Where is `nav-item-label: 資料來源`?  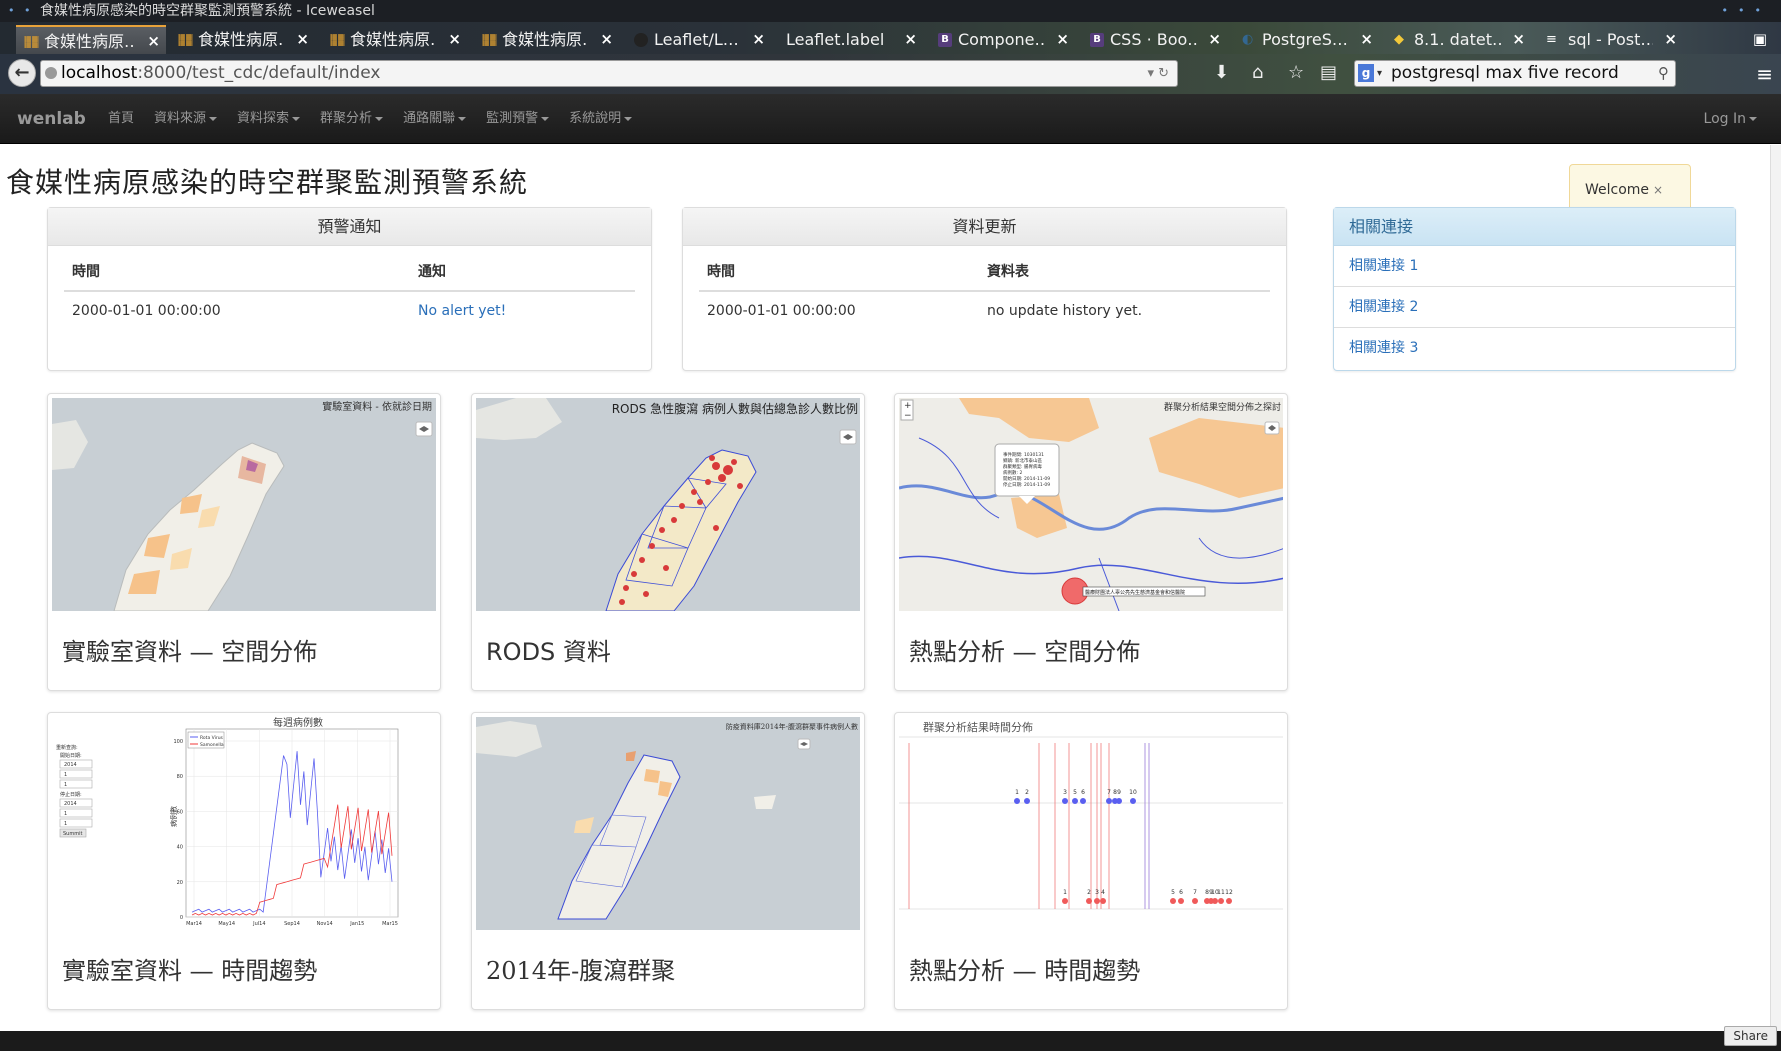
nav-item-label: 資料來源 is located at coordinates (180, 118).